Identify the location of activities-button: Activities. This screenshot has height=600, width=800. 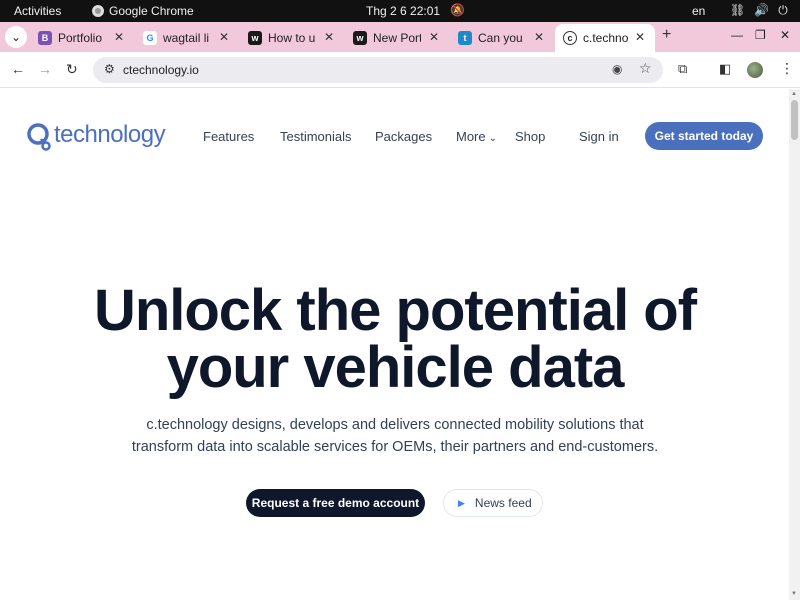
(37, 11).